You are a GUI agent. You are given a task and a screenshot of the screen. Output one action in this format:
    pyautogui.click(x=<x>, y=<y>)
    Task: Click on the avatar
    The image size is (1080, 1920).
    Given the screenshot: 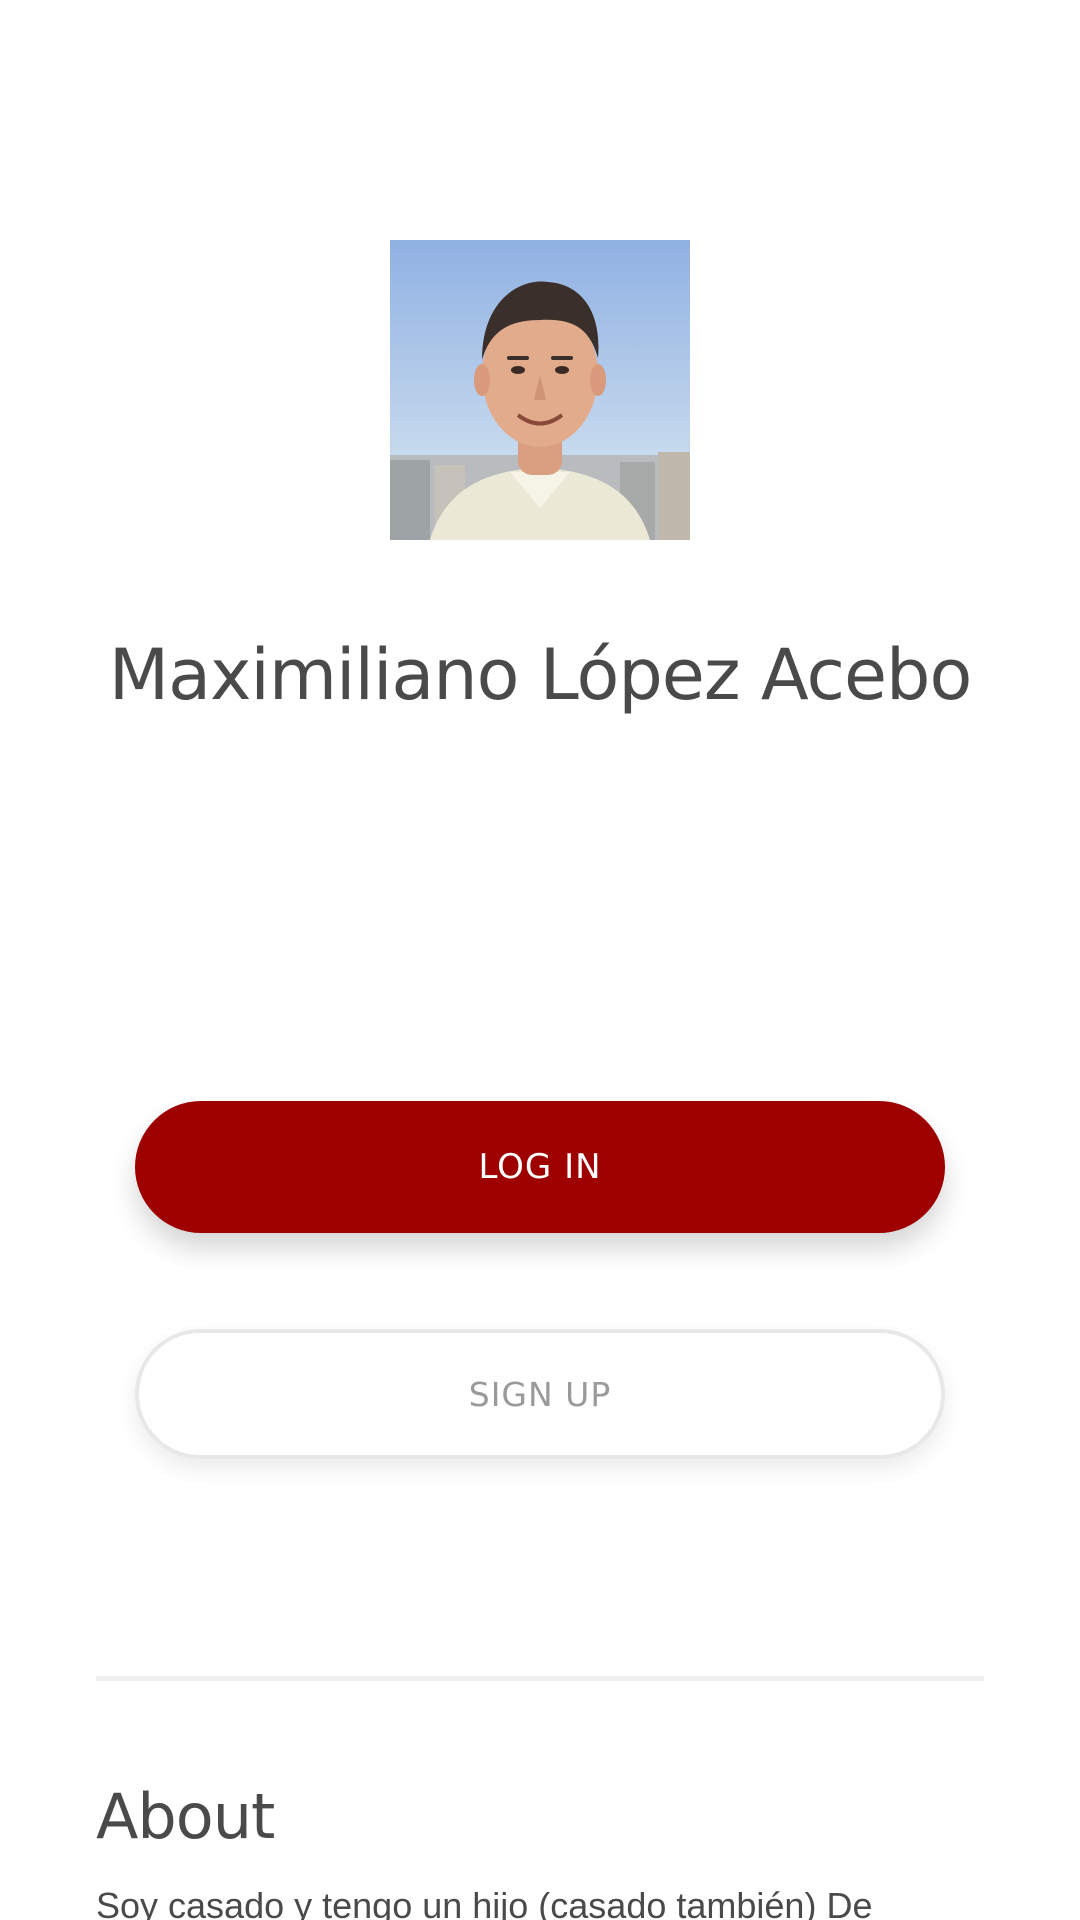 What is the action you would take?
    pyautogui.click(x=540, y=390)
    